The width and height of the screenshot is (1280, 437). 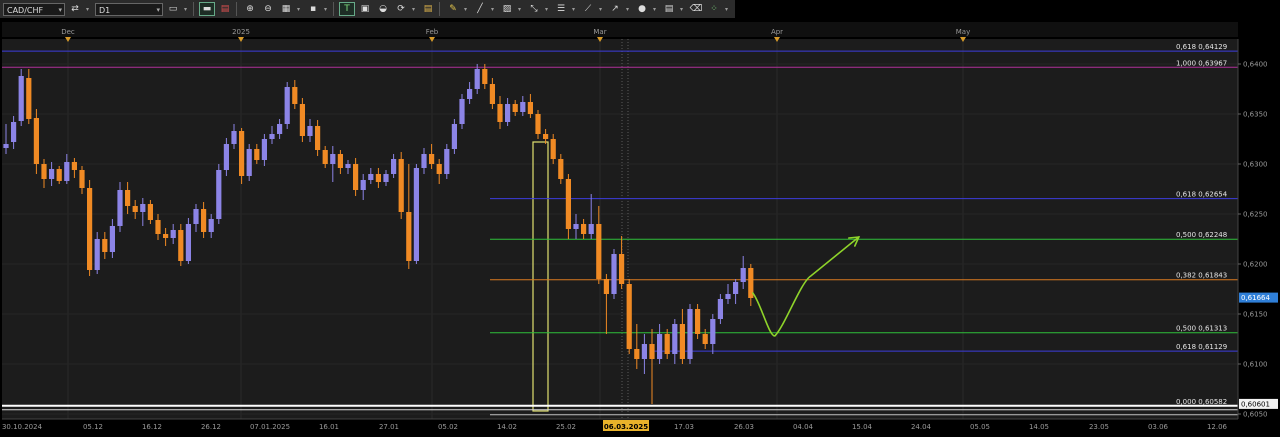 I want to click on date-axis-label: 27.01, so click(x=389, y=427).